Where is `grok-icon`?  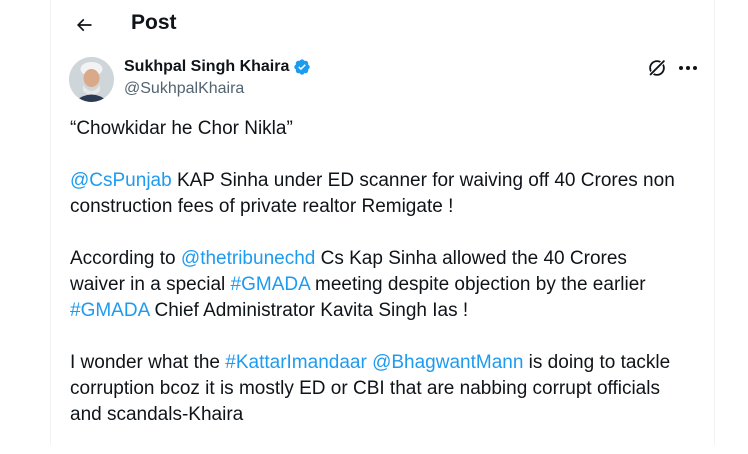 grok-icon is located at coordinates (657, 68).